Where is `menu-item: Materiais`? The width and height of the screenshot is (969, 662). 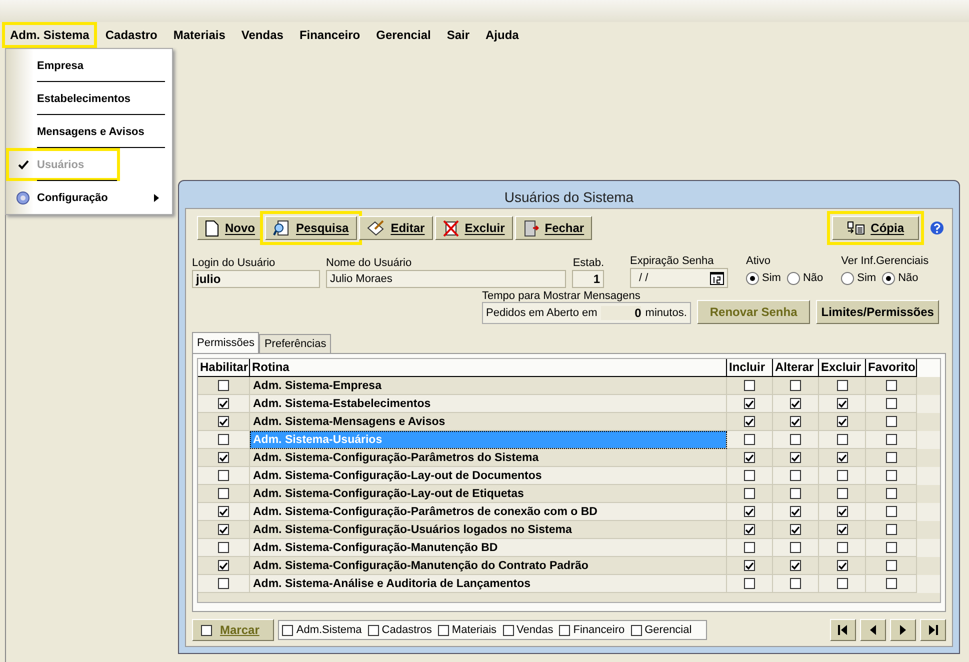 menu-item: Materiais is located at coordinates (199, 35).